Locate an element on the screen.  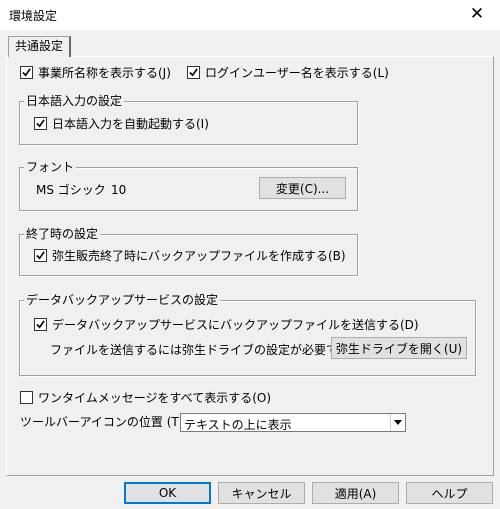
send-backup-label: データバックアップサービスにバックアップファイルを送信する(D) is located at coordinates (235, 324).